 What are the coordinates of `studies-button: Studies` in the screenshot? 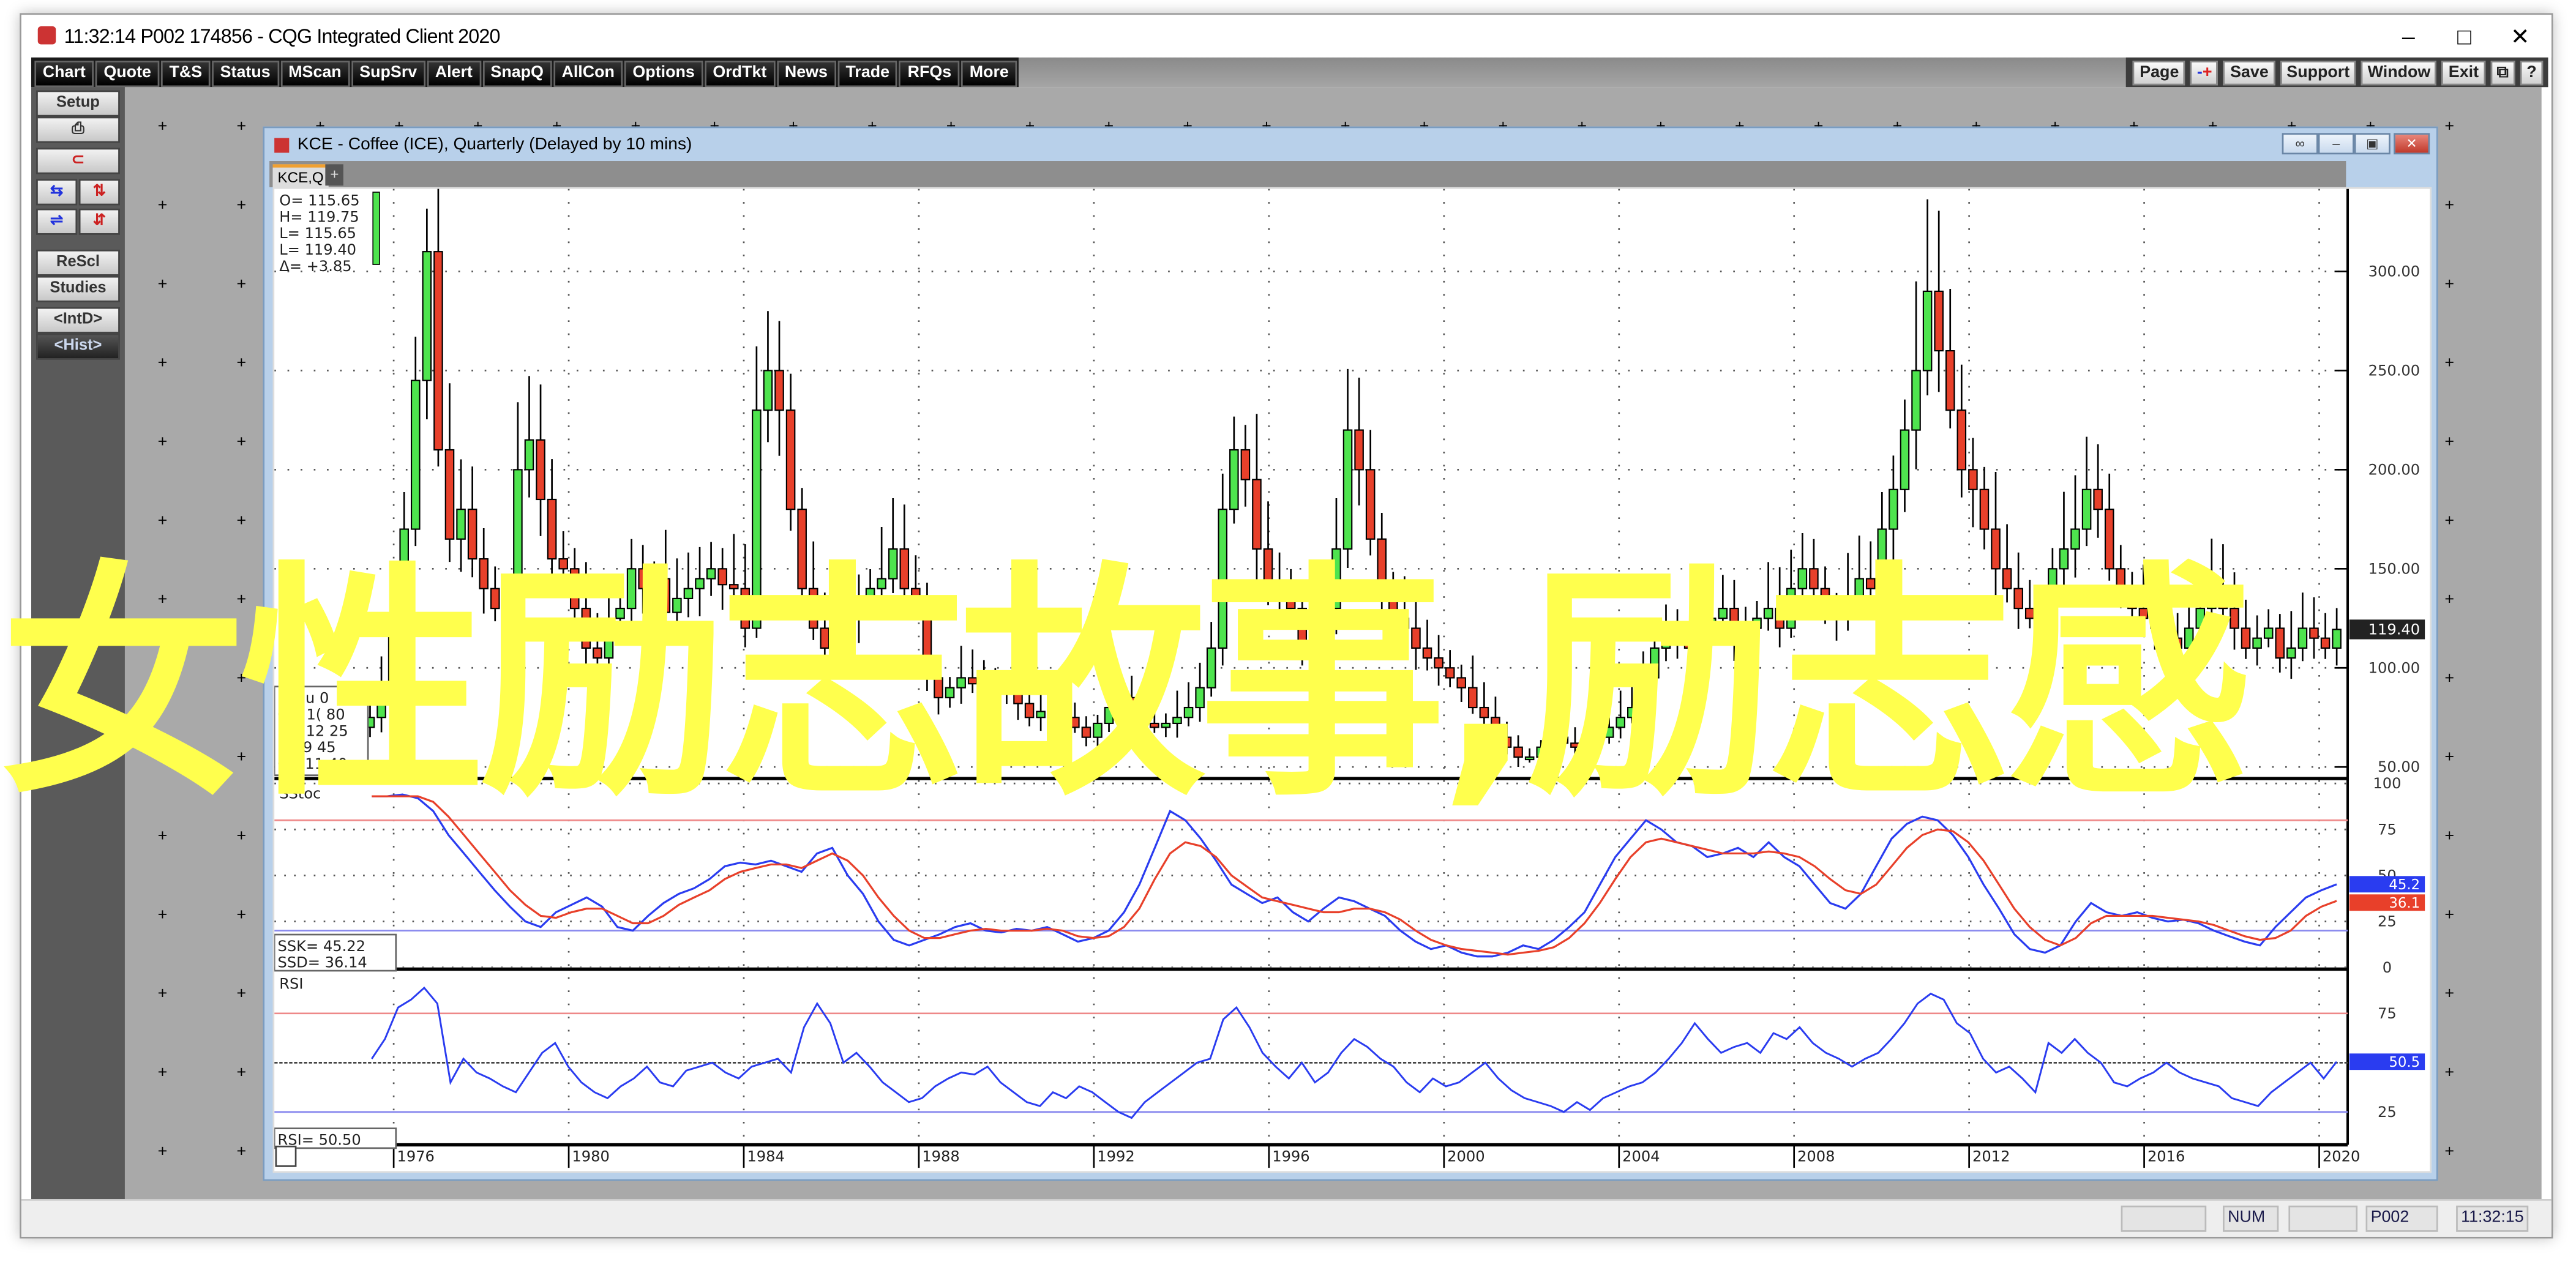 It's located at (78, 288).